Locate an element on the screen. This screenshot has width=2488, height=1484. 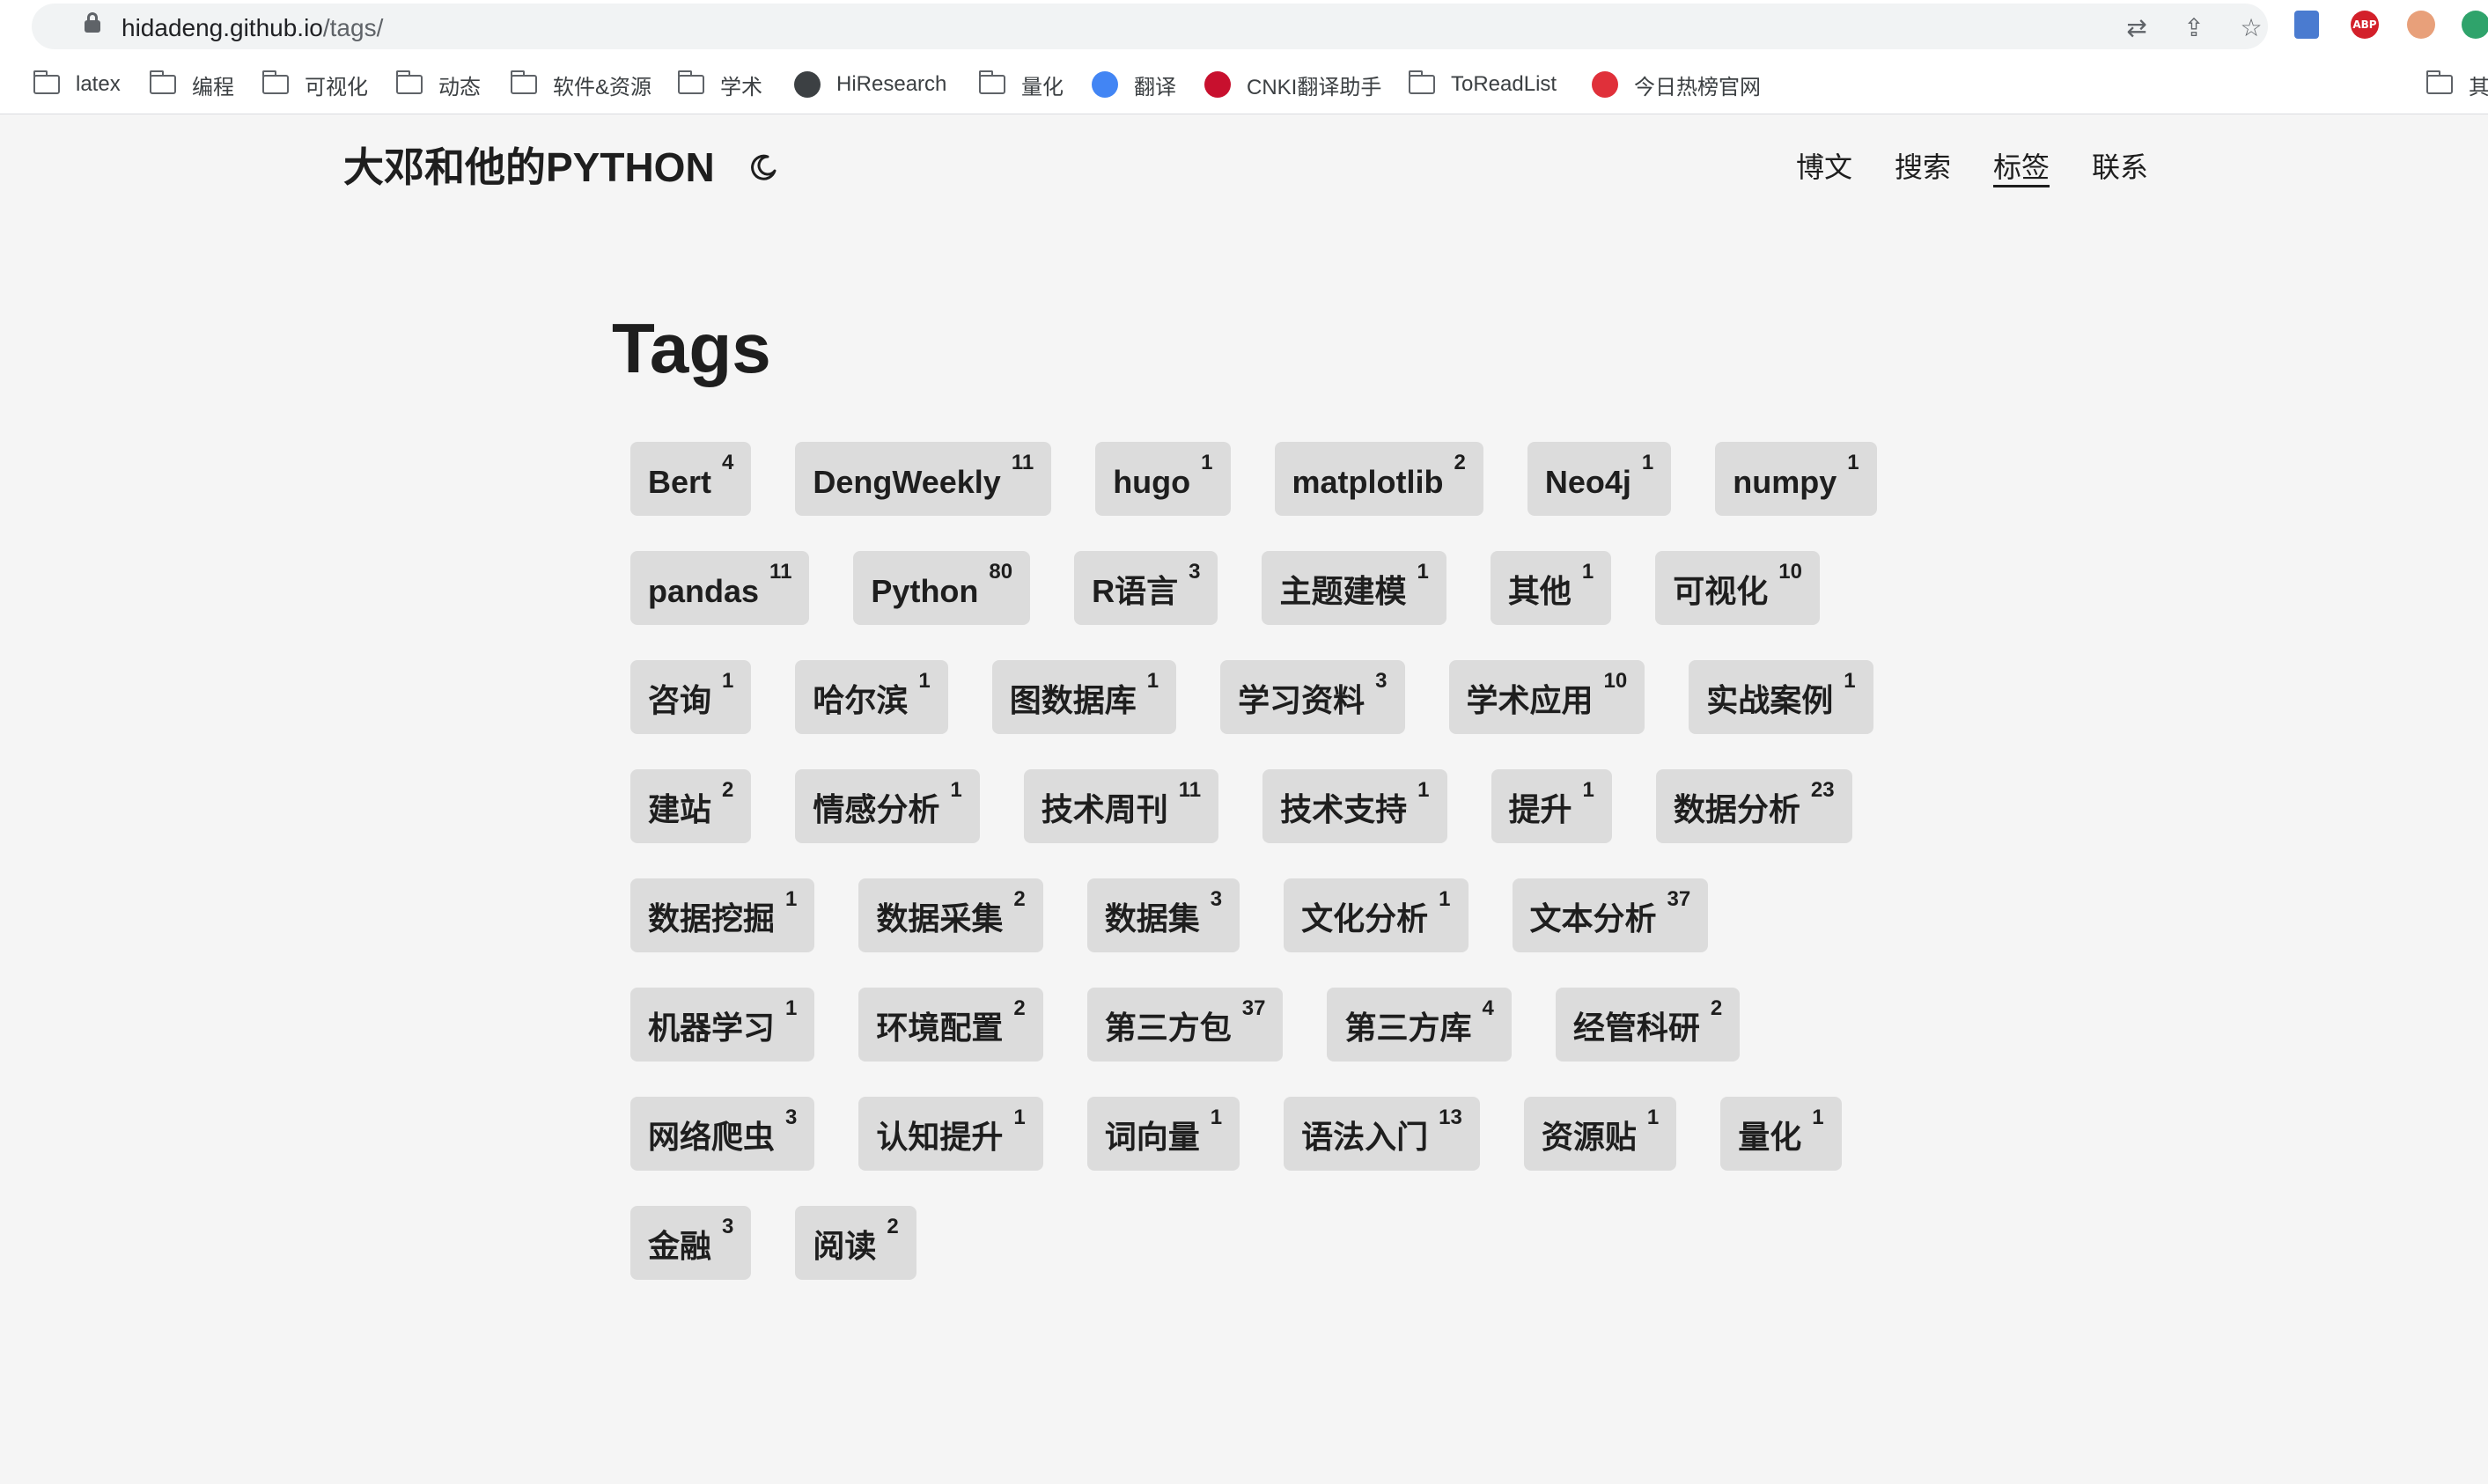
address-bar: hidadeng.github.io/tags/ ⇄ ⇪ ☆ is located at coordinates (1150, 27).